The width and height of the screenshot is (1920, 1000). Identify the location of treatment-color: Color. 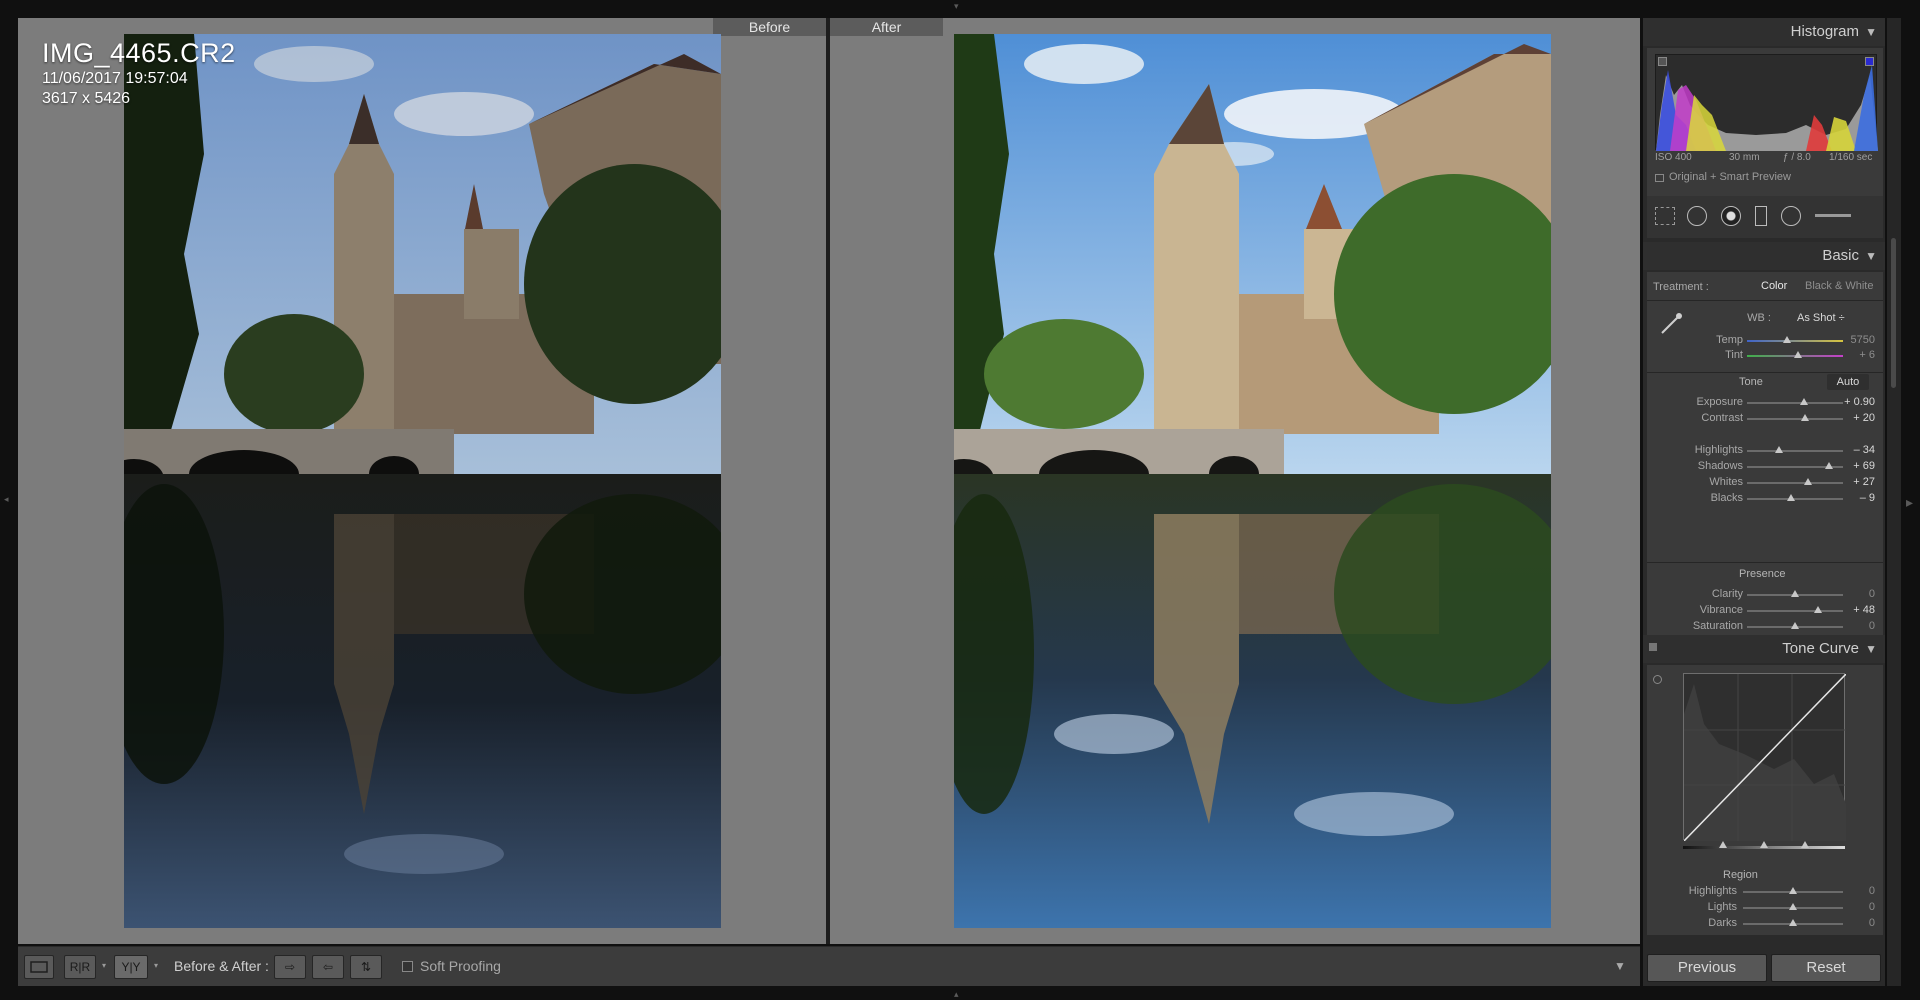
(1774, 286).